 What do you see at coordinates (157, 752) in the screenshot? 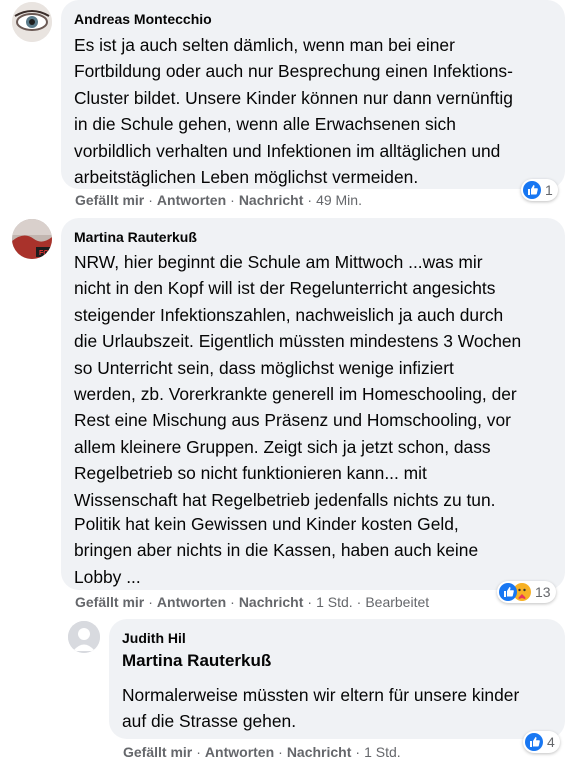
I see `like-button: Gefällt mir` at bounding box center [157, 752].